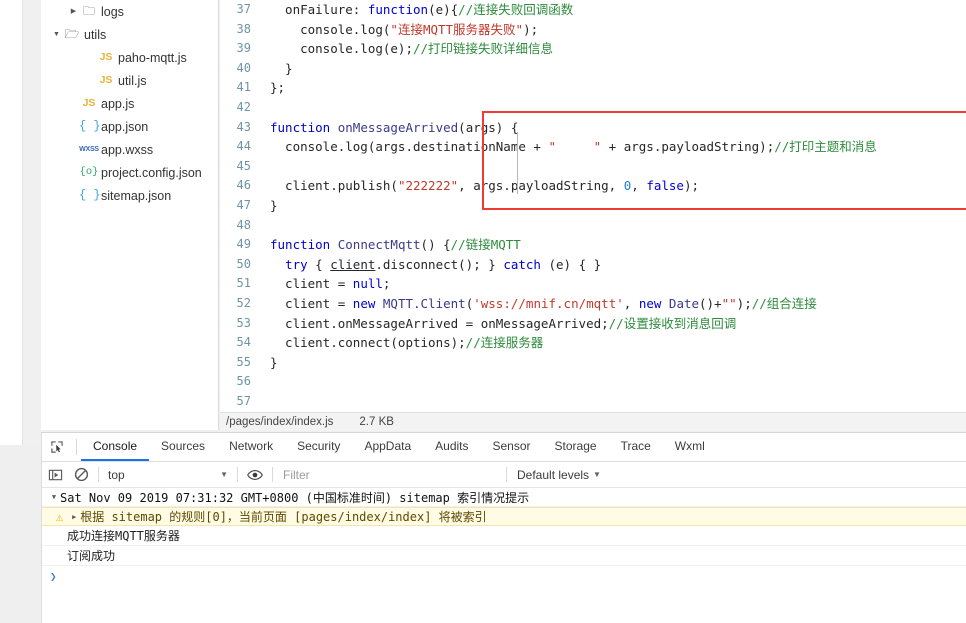  I want to click on code-text: function ConnectMqtt() {//链接MQTT, so click(391, 245).